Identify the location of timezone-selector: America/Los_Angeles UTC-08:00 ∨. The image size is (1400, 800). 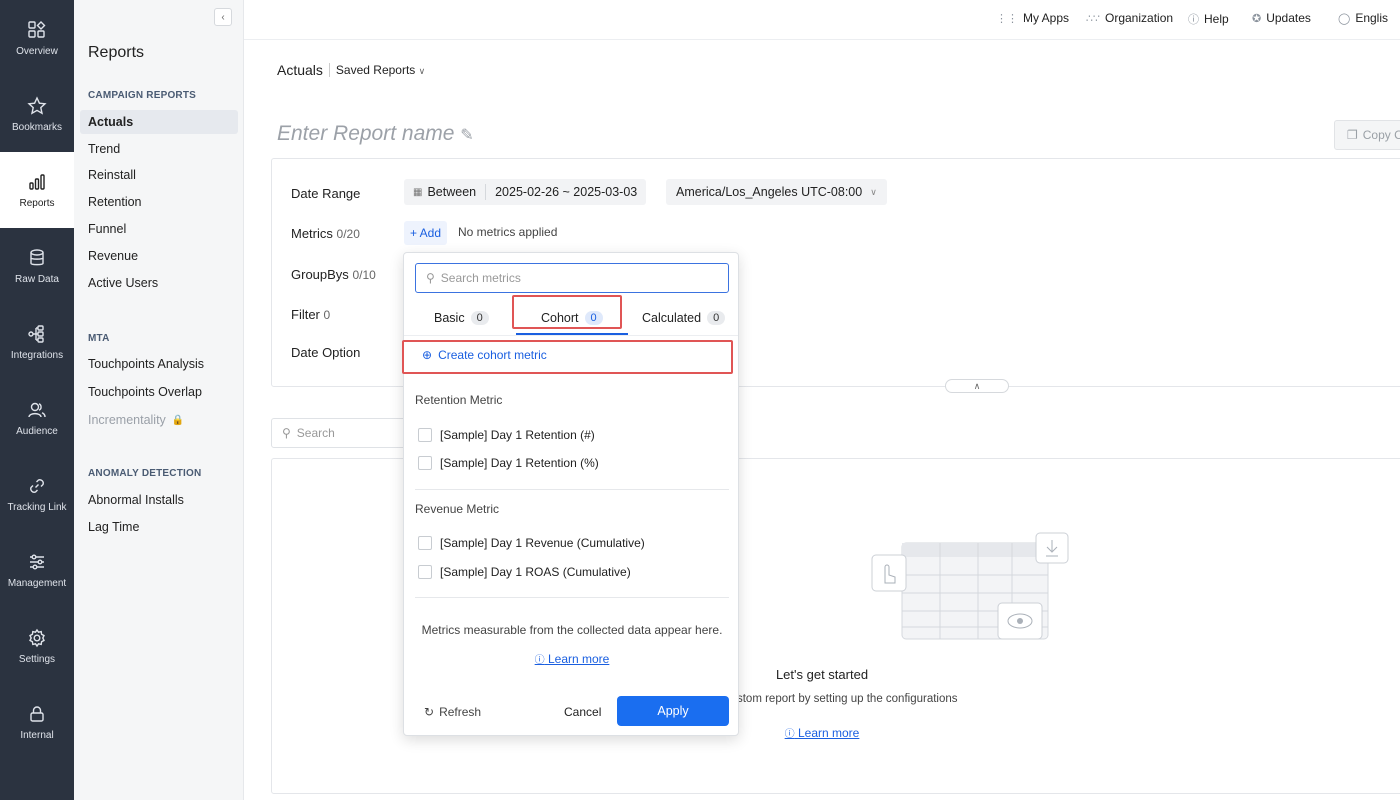
(776, 192).